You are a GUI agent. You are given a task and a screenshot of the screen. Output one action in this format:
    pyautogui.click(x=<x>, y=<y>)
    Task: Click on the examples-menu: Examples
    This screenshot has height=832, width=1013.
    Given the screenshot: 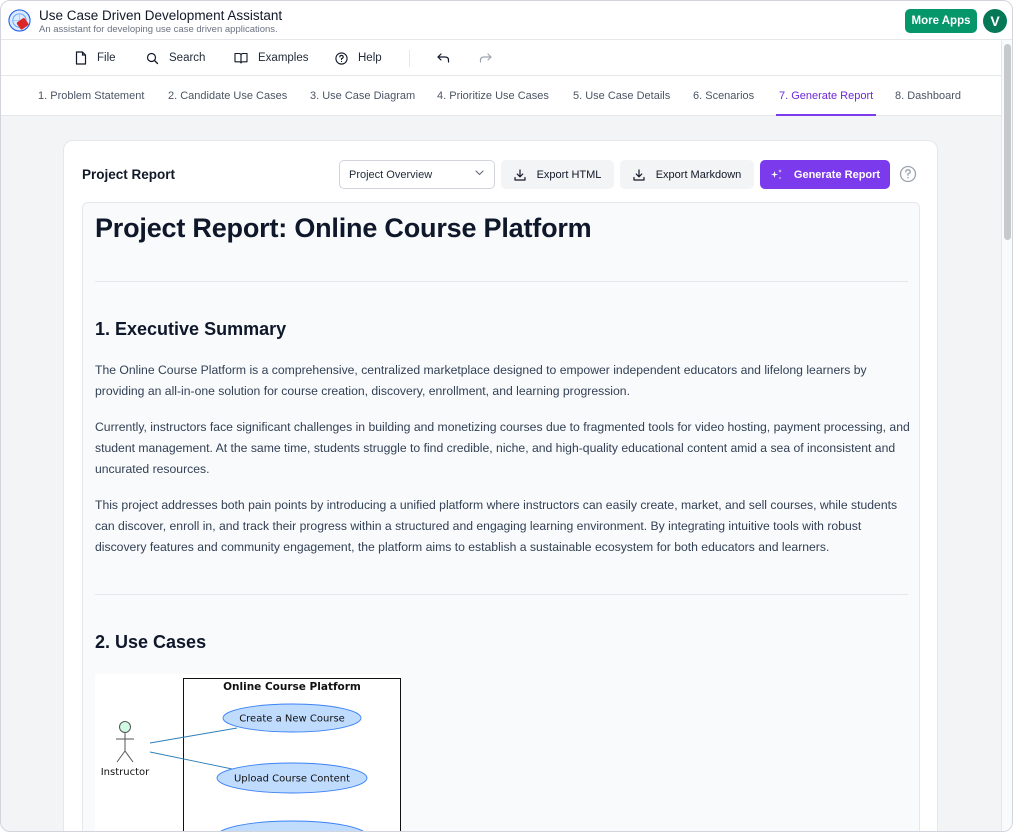 What is the action you would take?
    pyautogui.click(x=271, y=58)
    